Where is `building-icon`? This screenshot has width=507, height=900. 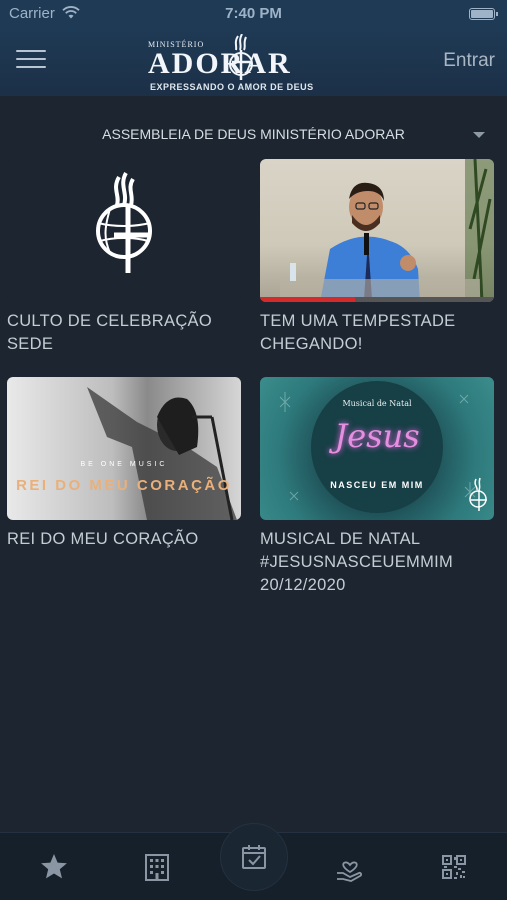 building-icon is located at coordinates (157, 867).